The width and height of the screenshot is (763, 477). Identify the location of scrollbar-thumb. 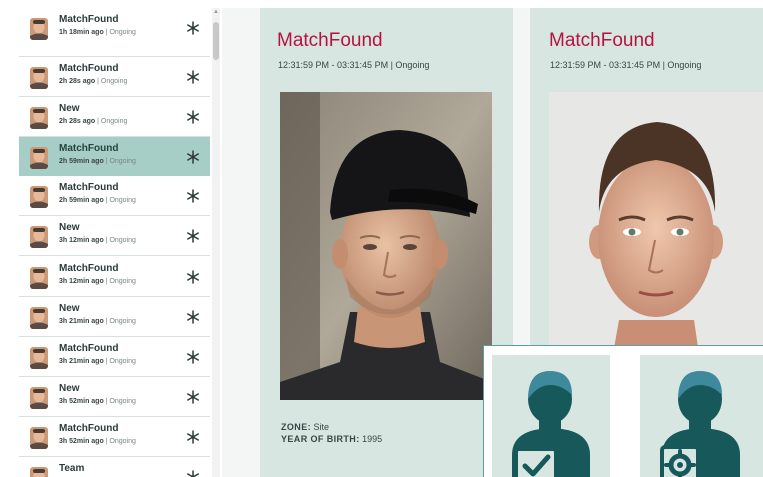
(216, 41).